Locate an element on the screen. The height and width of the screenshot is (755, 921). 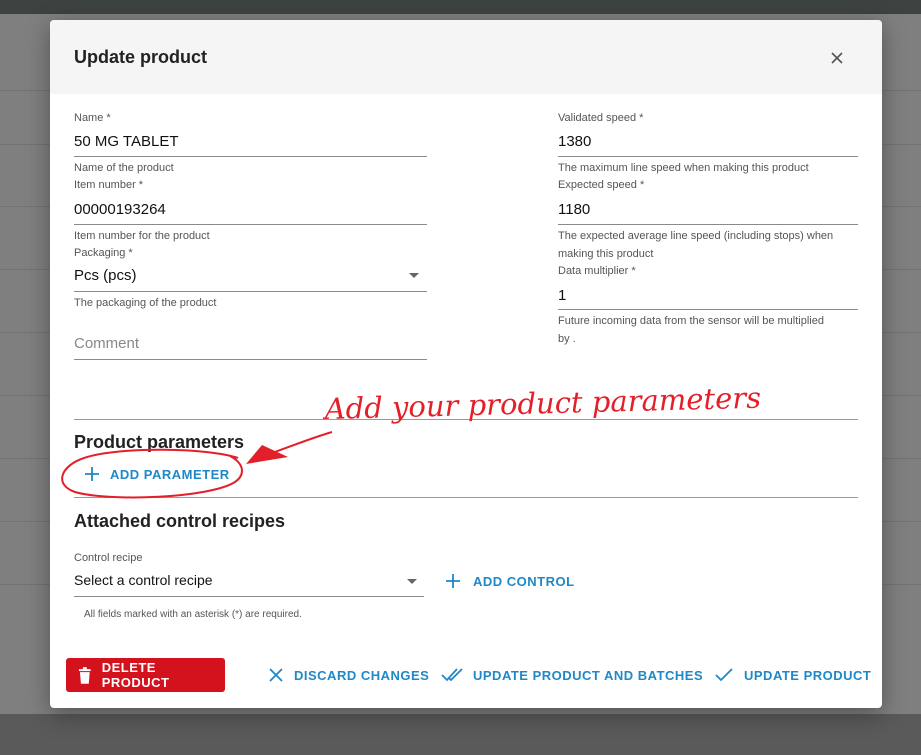
add-control-button: ADD CONTROL is located at coordinates (510, 581).